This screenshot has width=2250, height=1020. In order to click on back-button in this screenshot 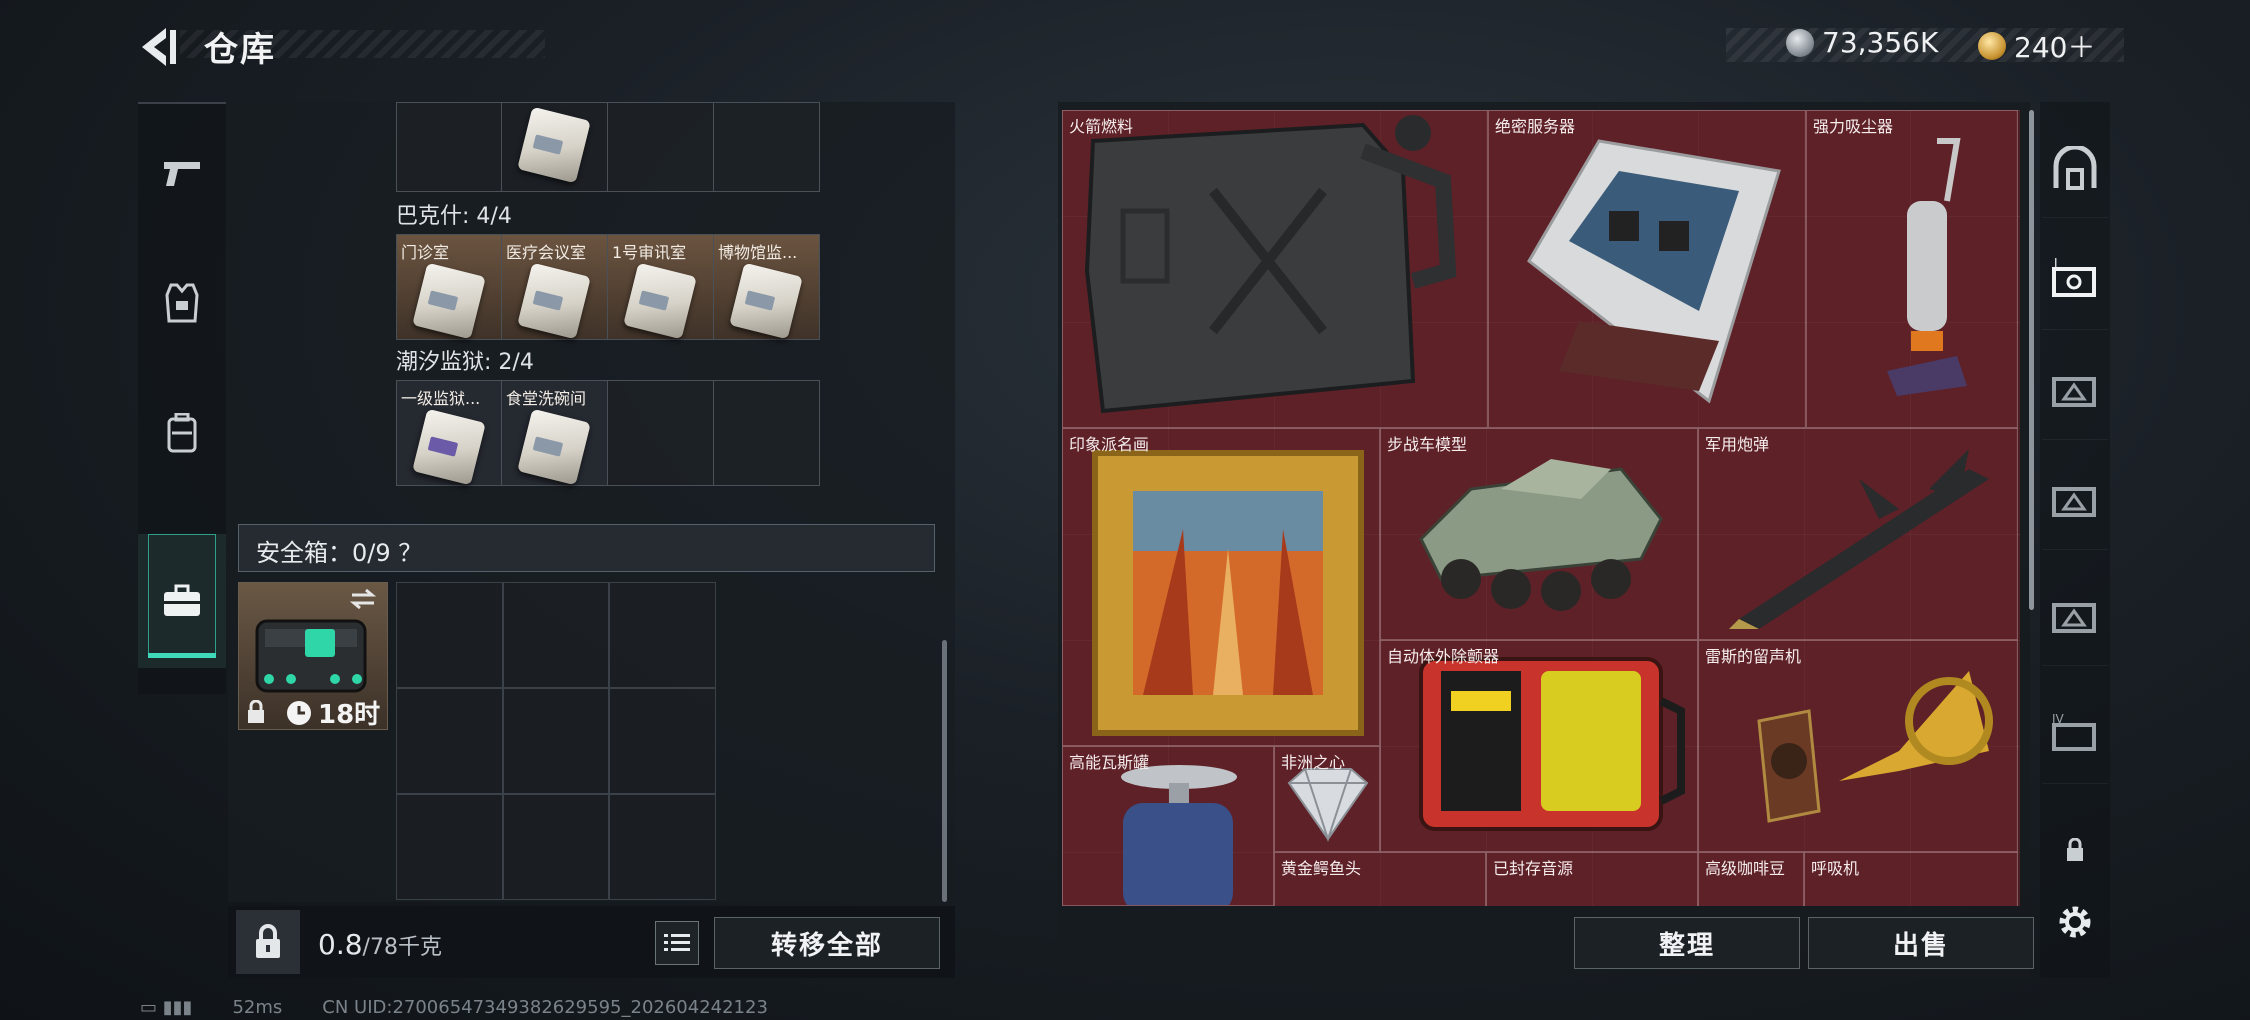, I will do `click(159, 47)`.